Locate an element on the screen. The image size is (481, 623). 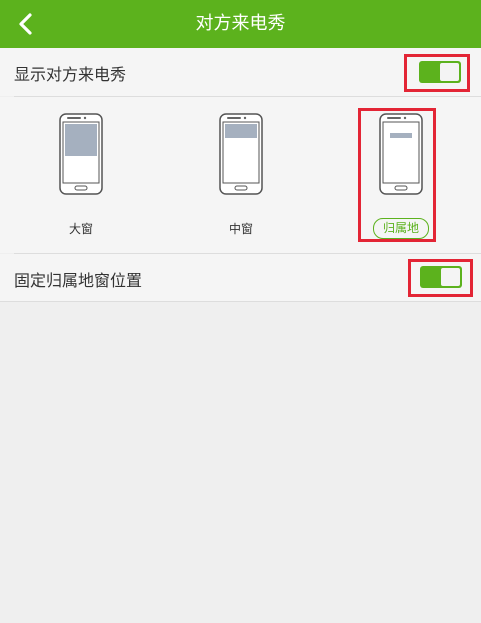
fixed-location-window-label: 固定归属地窗位置 is located at coordinates (78, 280).